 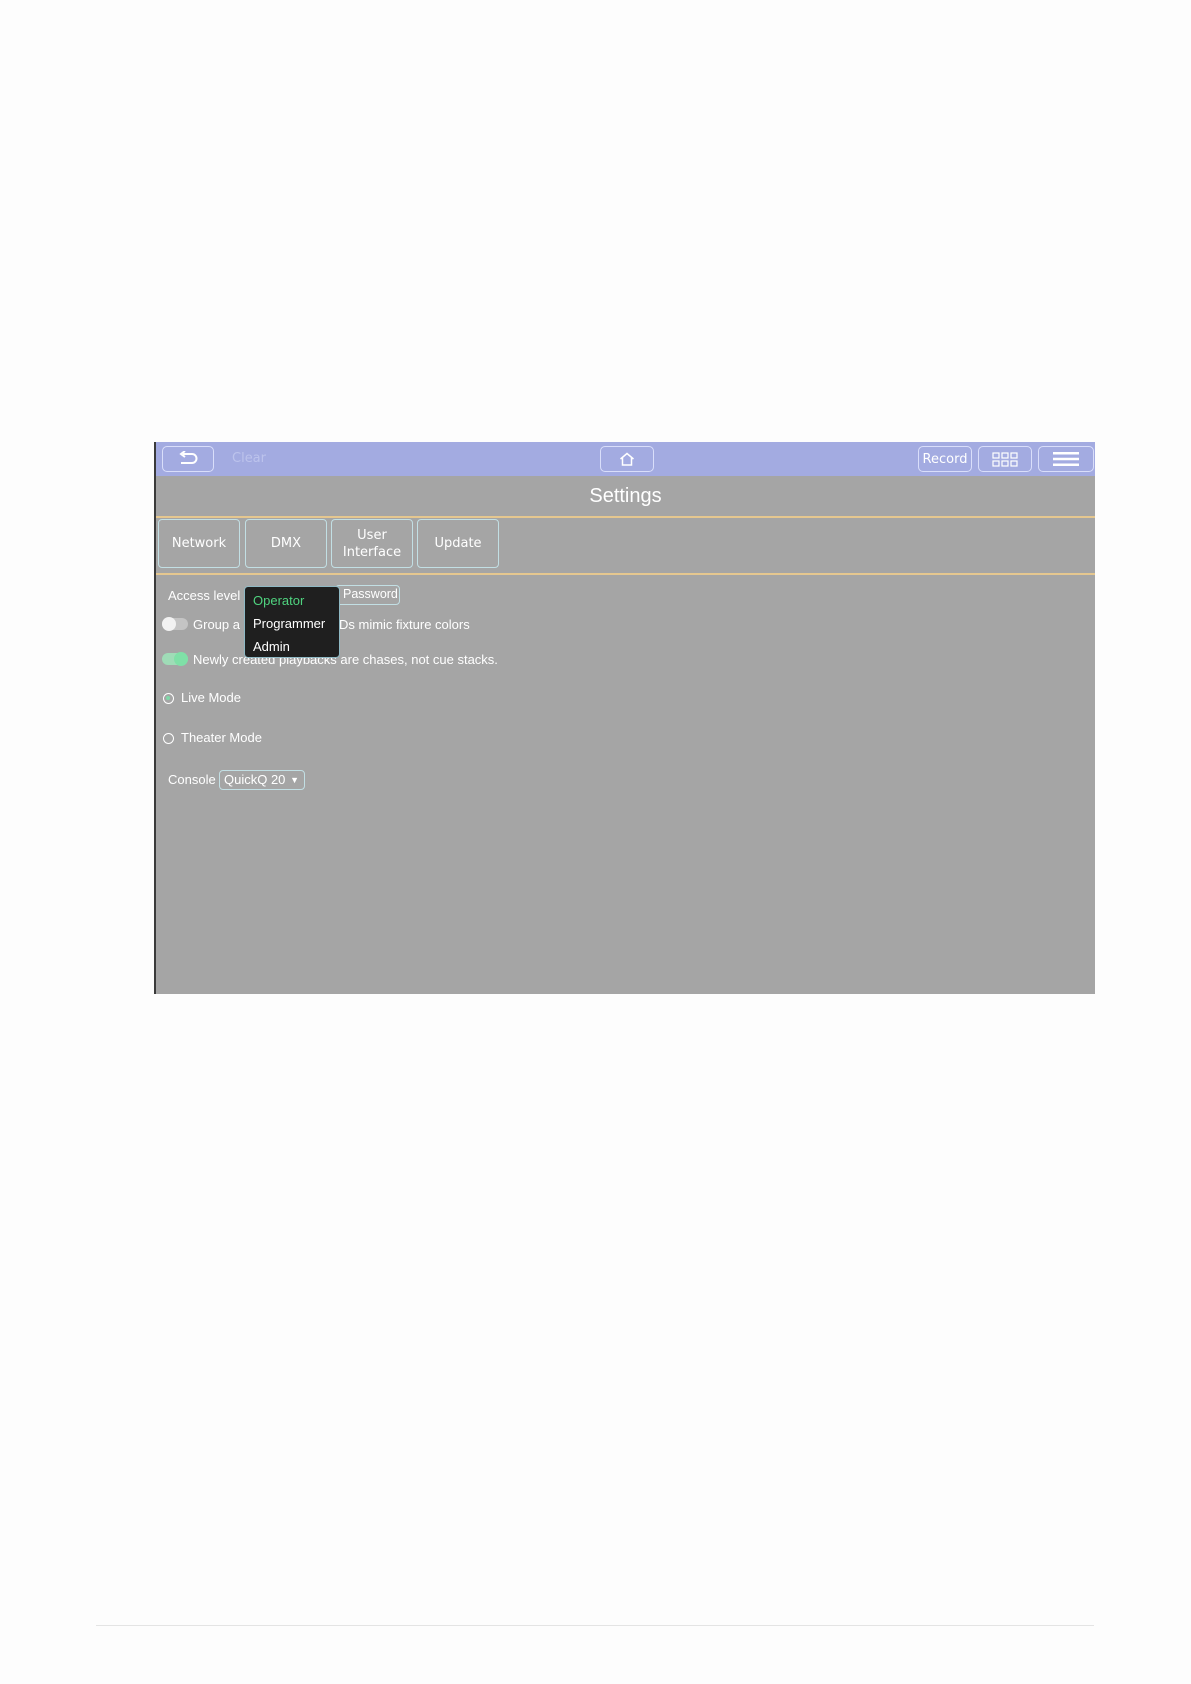 I want to click on top-toolbar: Clear Record, so click(x=625, y=459).